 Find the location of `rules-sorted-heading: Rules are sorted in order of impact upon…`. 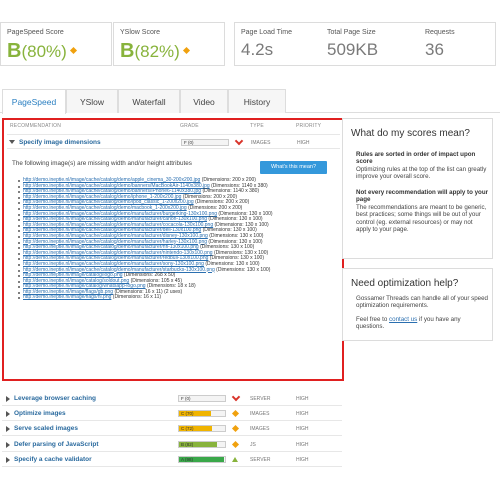

rules-sorted-heading: Rules are sorted in order of impact upon… is located at coordinates (416, 158).